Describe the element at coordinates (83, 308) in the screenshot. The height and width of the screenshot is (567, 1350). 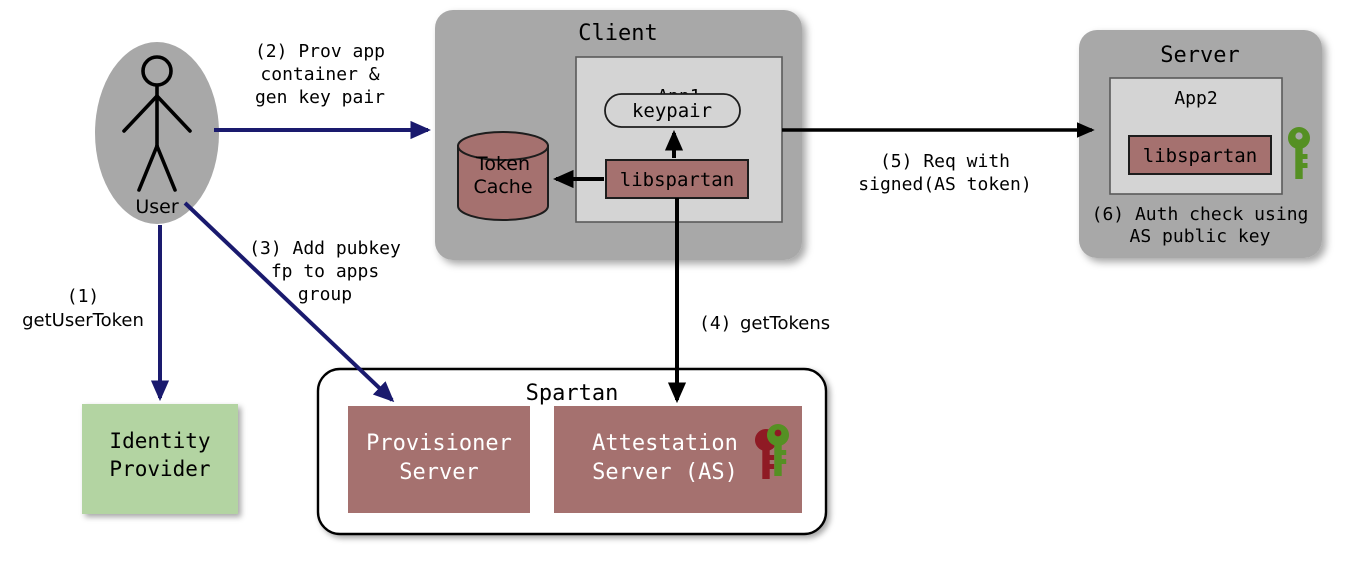
I see `edge-label-1: (1) getUserToken` at that location.